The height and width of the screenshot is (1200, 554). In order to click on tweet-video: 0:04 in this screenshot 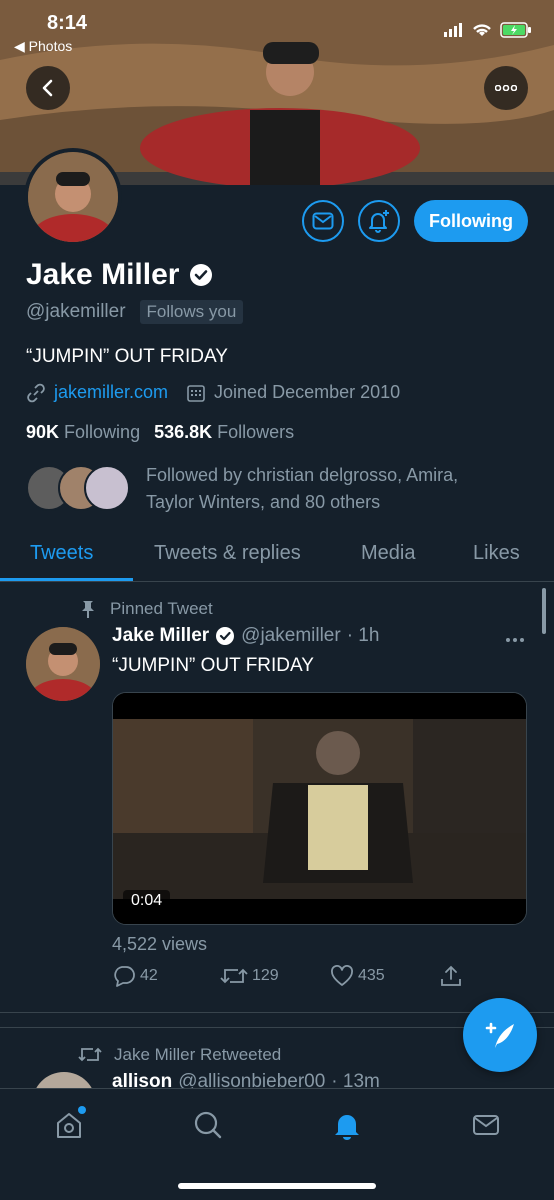, I will do `click(319, 808)`.